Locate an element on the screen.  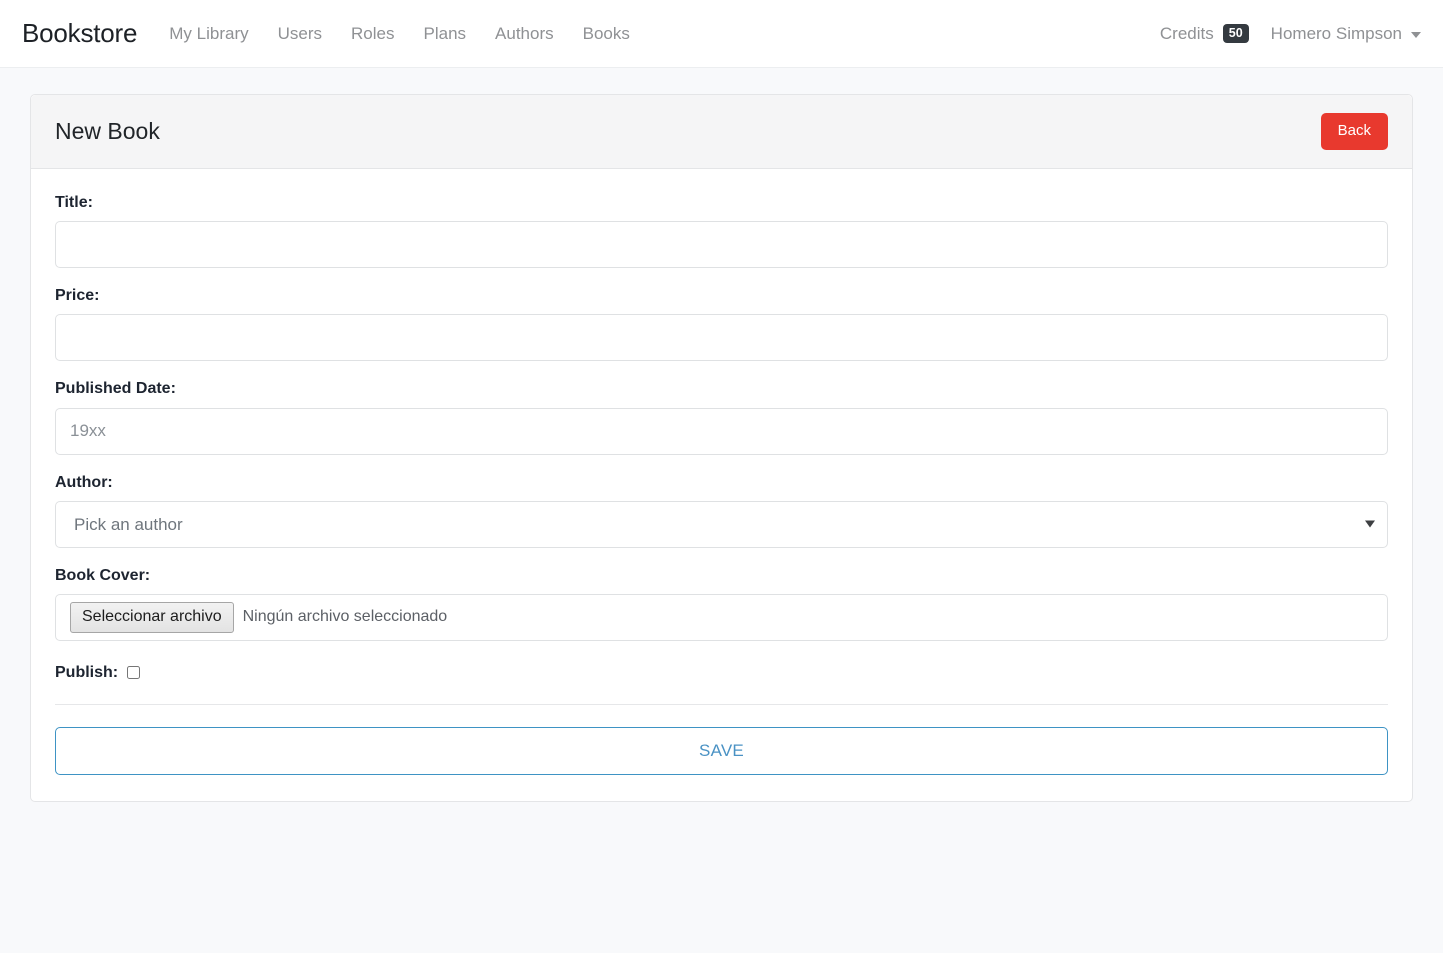
field-published-date: Published Date: is located at coordinates (721, 417).